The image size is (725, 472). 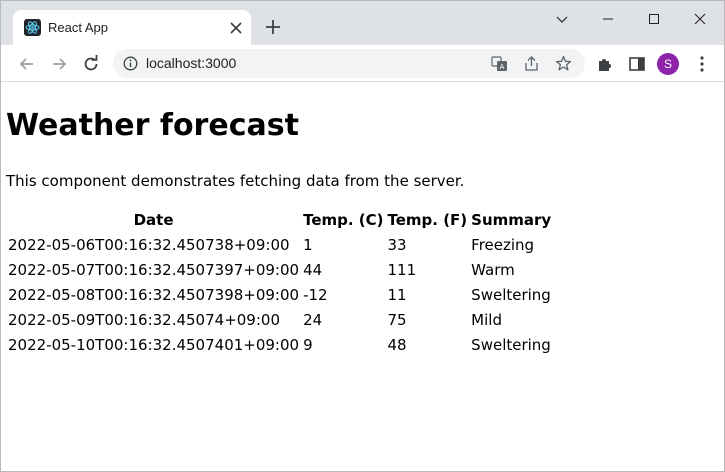 What do you see at coordinates (313, 319) in the screenshot?
I see `cell-temp-c: 24` at bounding box center [313, 319].